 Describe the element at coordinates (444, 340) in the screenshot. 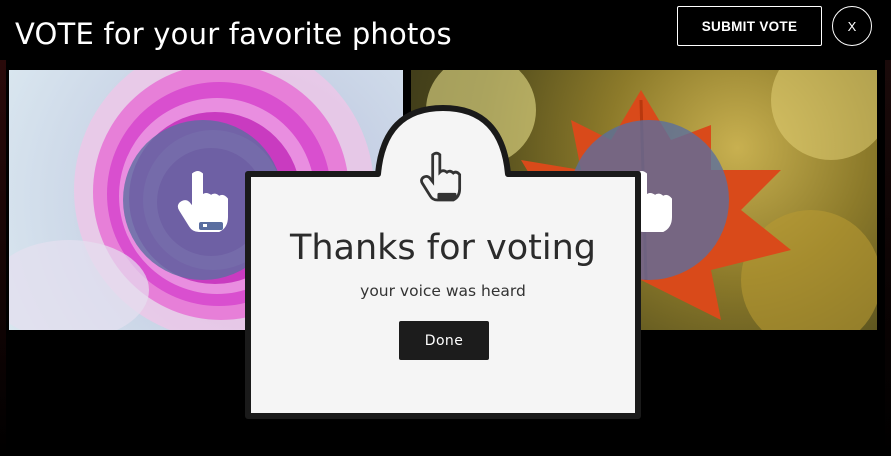

I see `done-button: Done` at that location.